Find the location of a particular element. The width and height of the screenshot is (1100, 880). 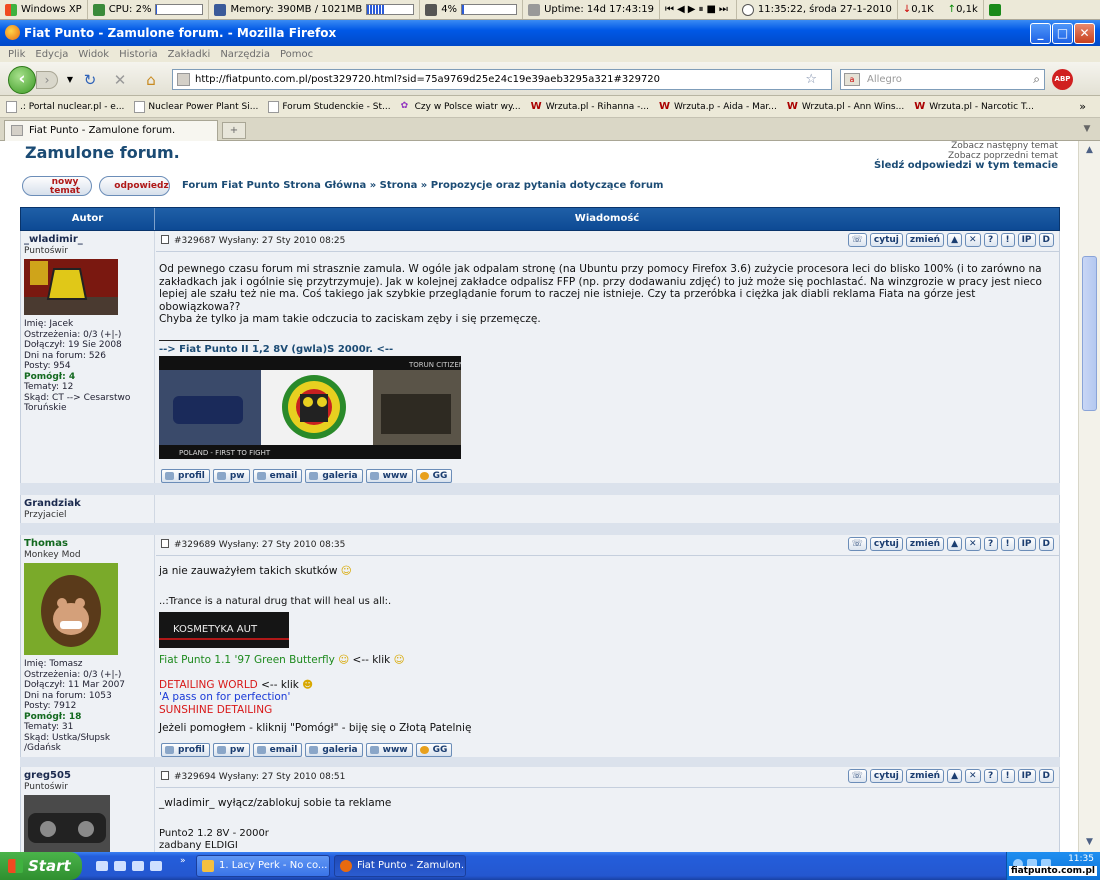

scroll-thumb is located at coordinates (1089, 333).